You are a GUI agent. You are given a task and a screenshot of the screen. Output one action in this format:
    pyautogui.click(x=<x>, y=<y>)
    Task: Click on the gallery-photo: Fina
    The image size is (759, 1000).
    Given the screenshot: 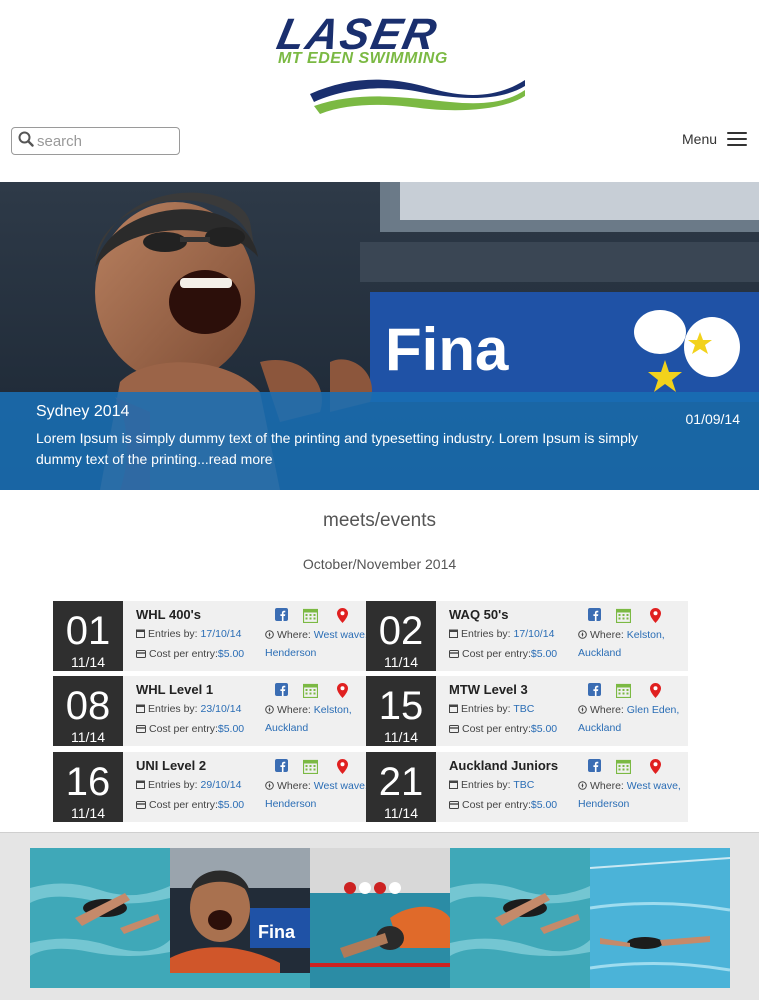 What is the action you would take?
    pyautogui.click(x=240, y=918)
    